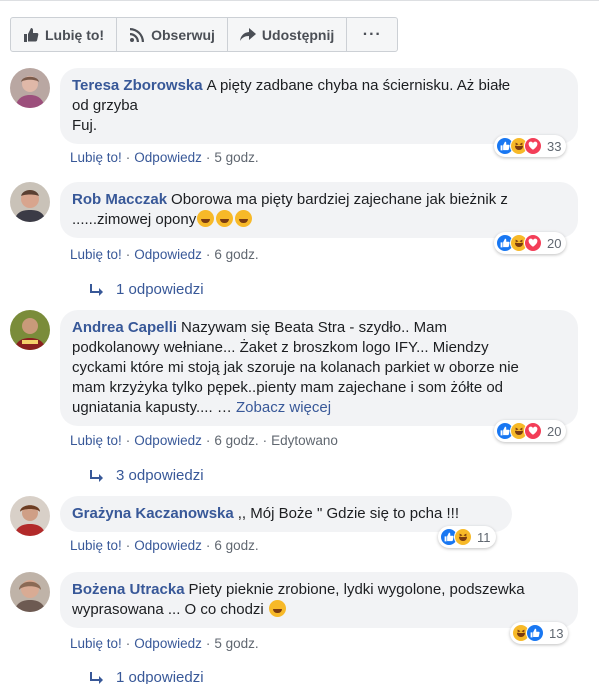 The height and width of the screenshot is (684, 599). What do you see at coordinates (134, 219) in the screenshot?
I see `comment-text: ......zimowej opony` at bounding box center [134, 219].